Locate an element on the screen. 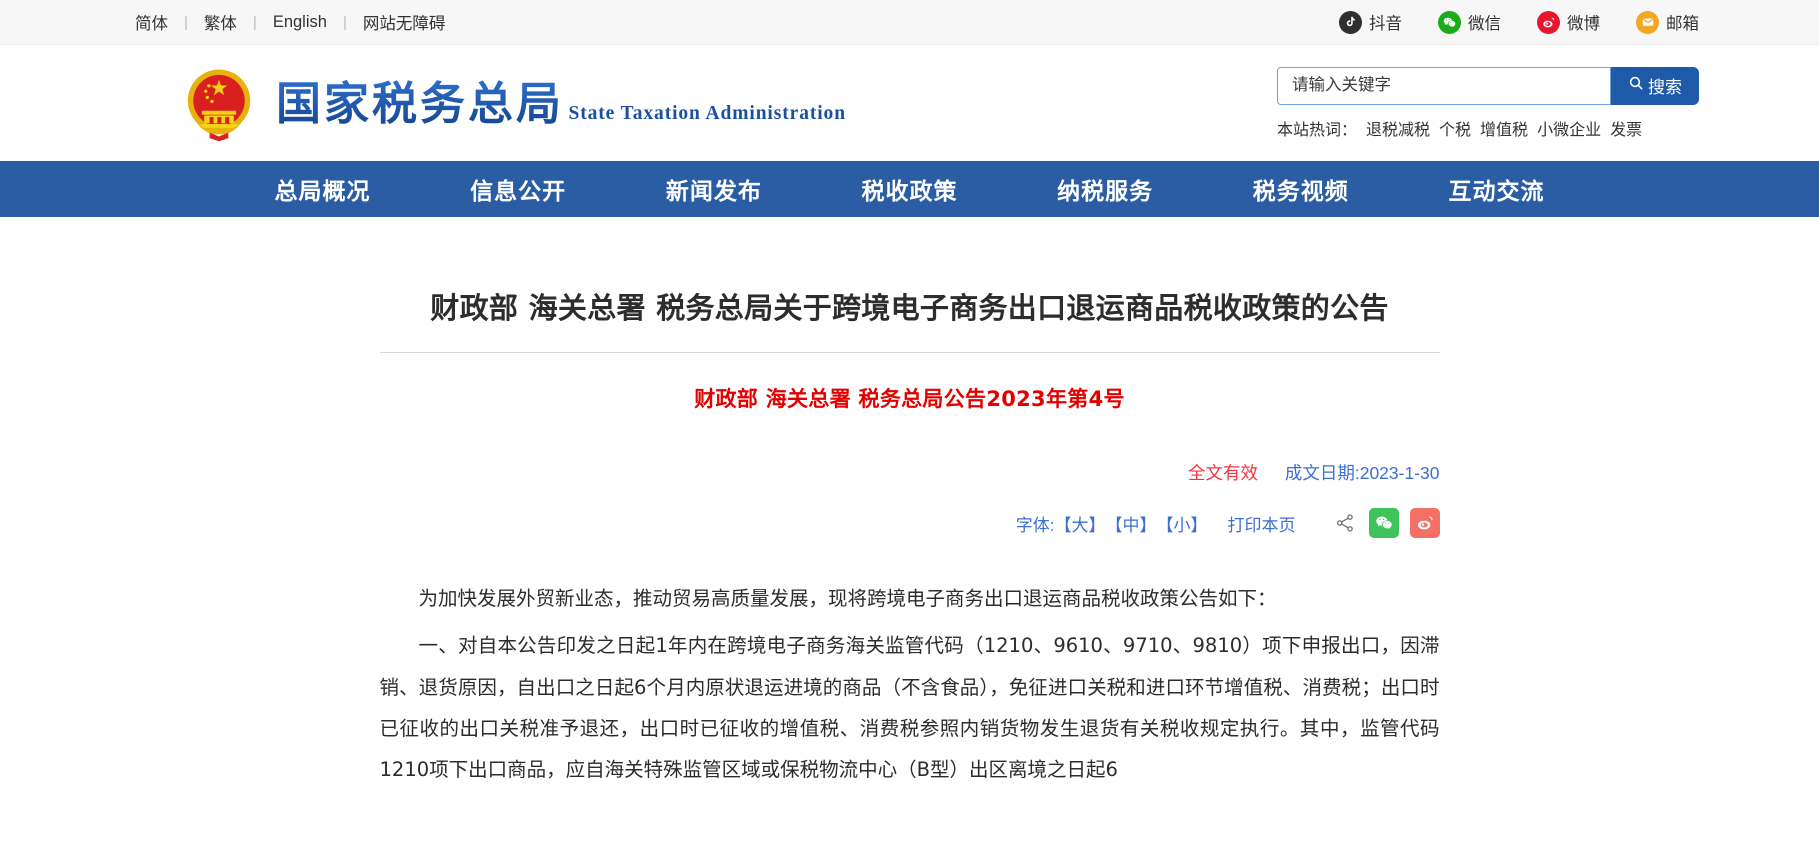 This screenshot has height=866, width=1819. social-link-weibo: 微博 is located at coordinates (1568, 22).